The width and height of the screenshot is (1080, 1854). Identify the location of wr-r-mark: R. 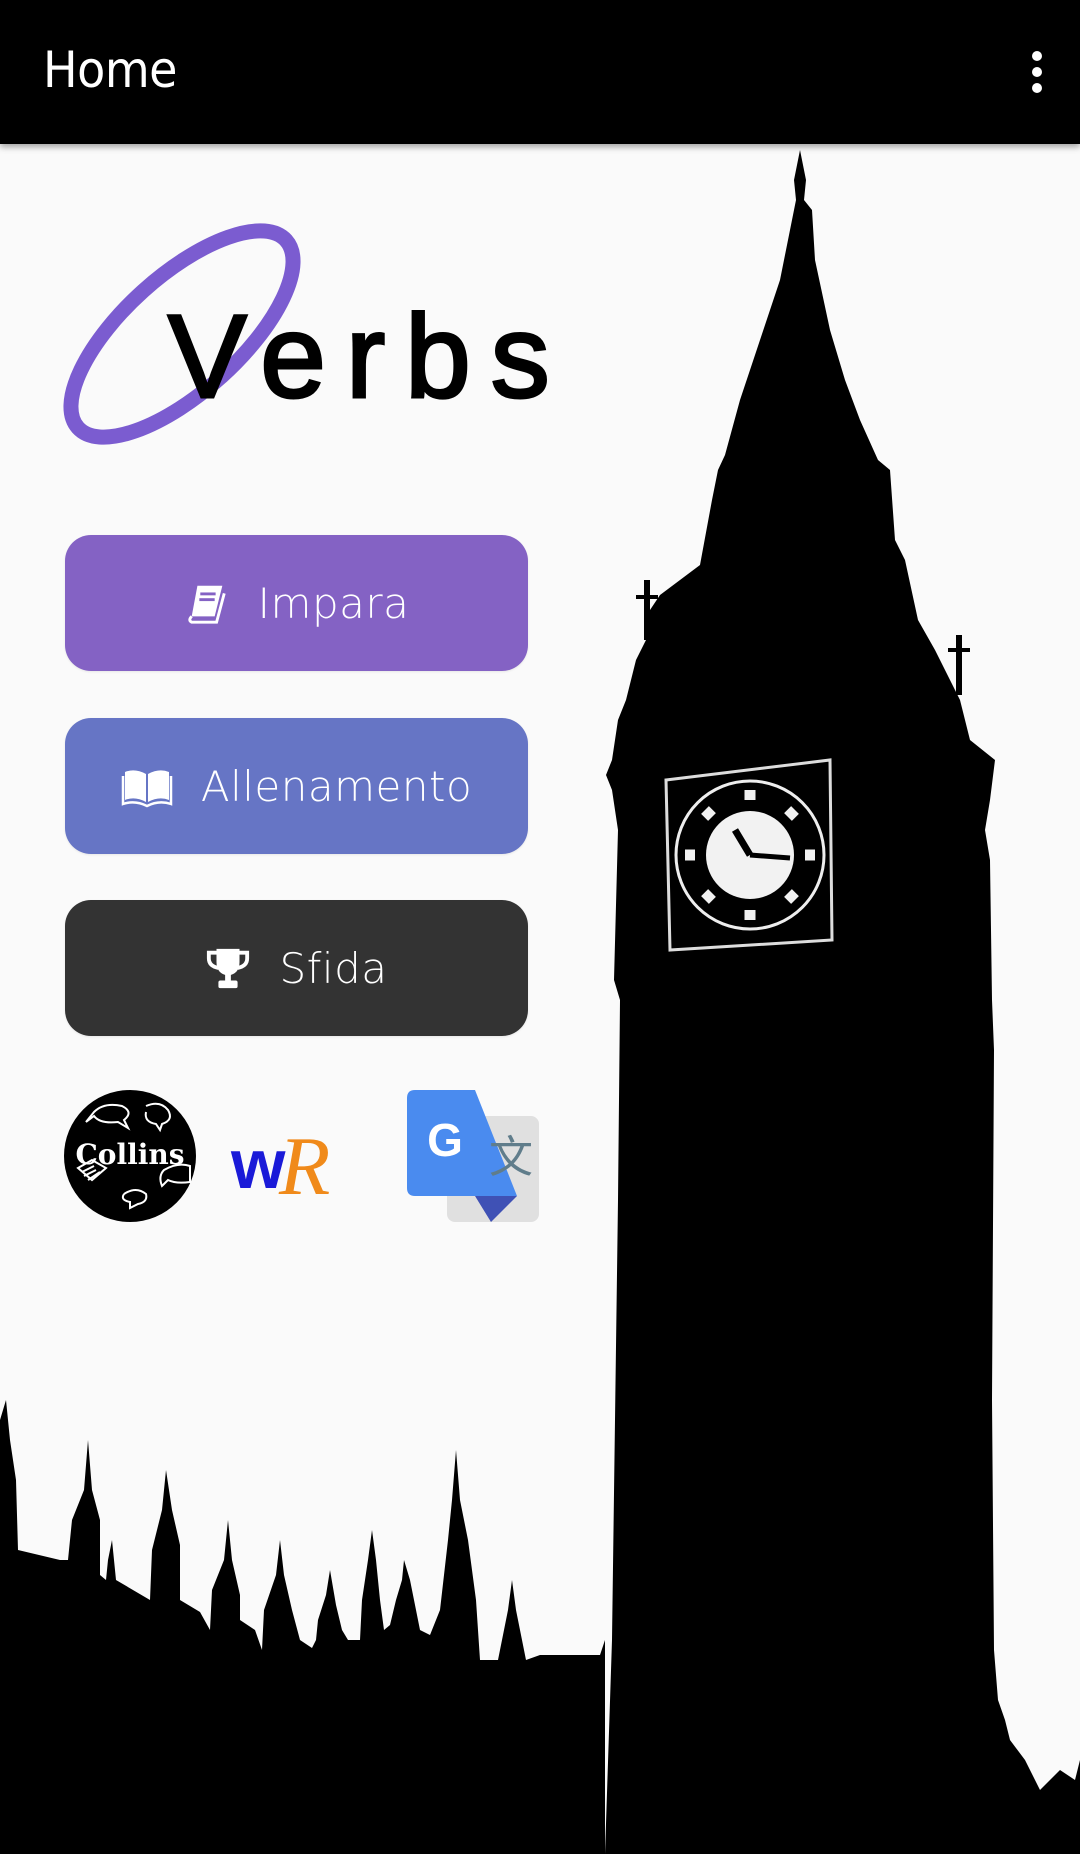
(304, 1166).